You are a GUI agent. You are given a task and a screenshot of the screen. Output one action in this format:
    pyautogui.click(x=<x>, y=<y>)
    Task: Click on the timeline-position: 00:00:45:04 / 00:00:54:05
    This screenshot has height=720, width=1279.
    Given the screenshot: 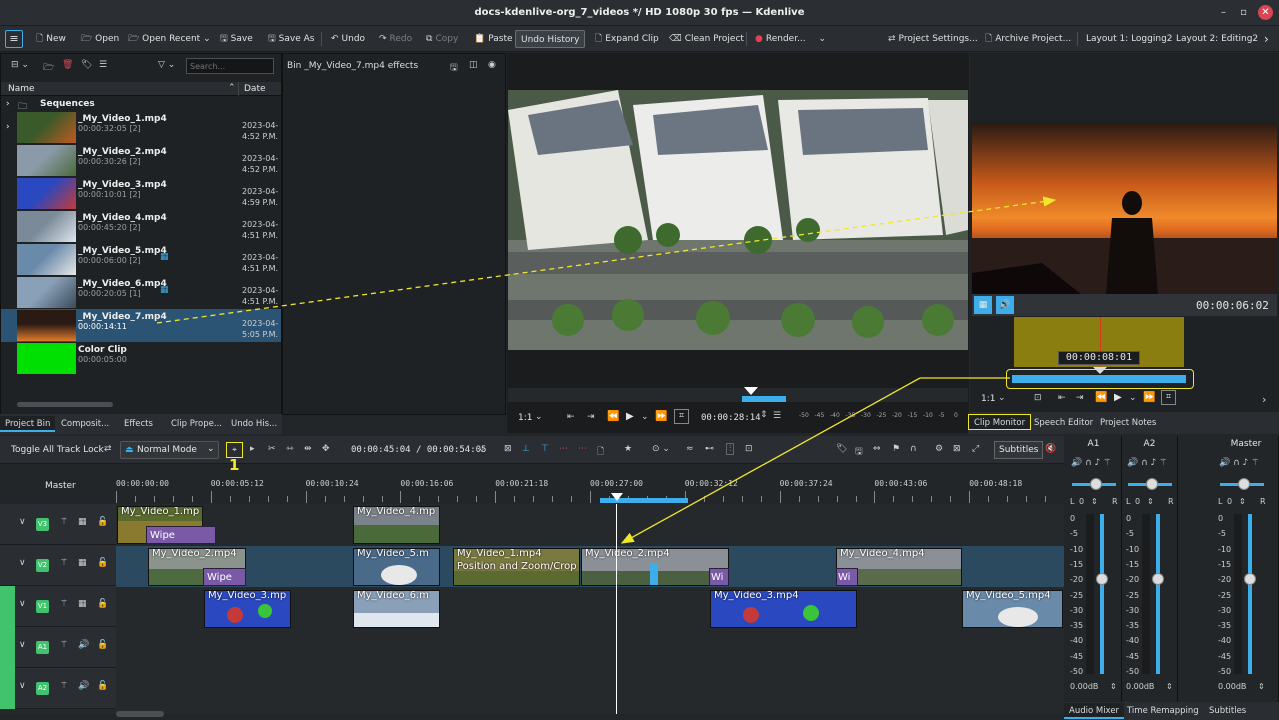 What is the action you would take?
    pyautogui.click(x=418, y=450)
    